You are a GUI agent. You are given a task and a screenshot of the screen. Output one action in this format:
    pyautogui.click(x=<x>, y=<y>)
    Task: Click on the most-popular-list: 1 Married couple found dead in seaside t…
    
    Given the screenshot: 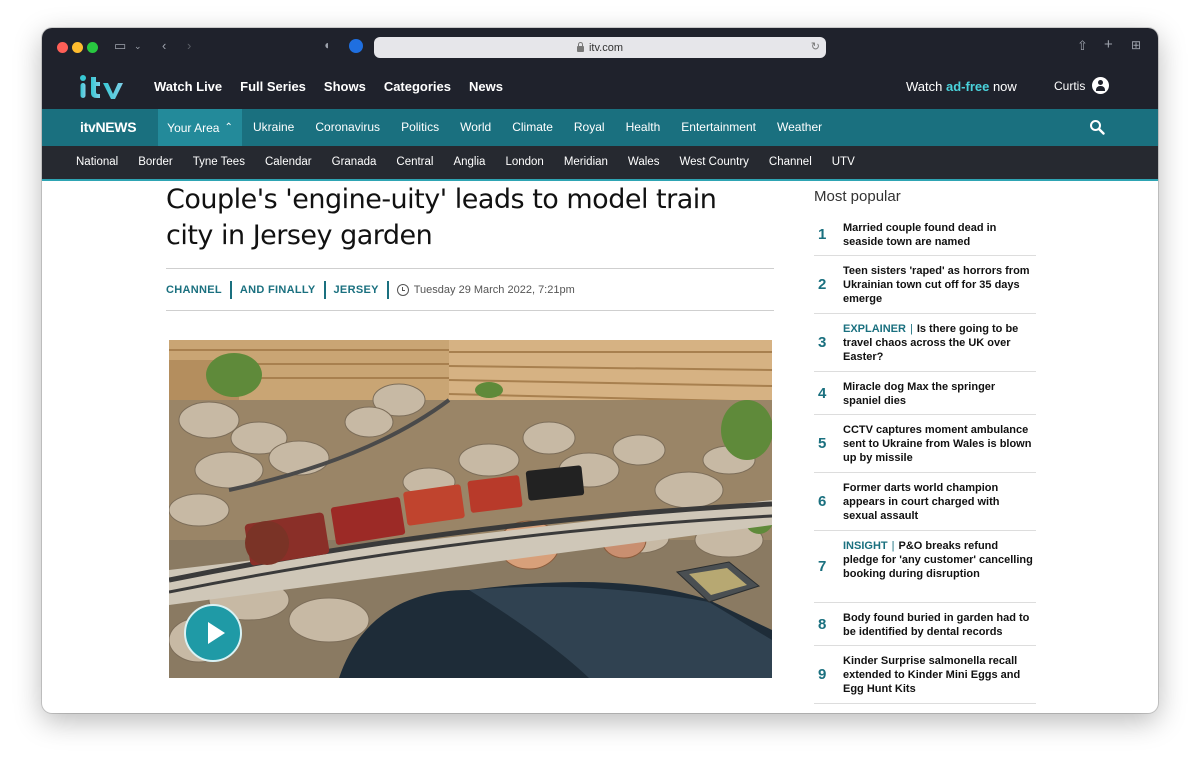 What is the action you would take?
    pyautogui.click(x=925, y=458)
    